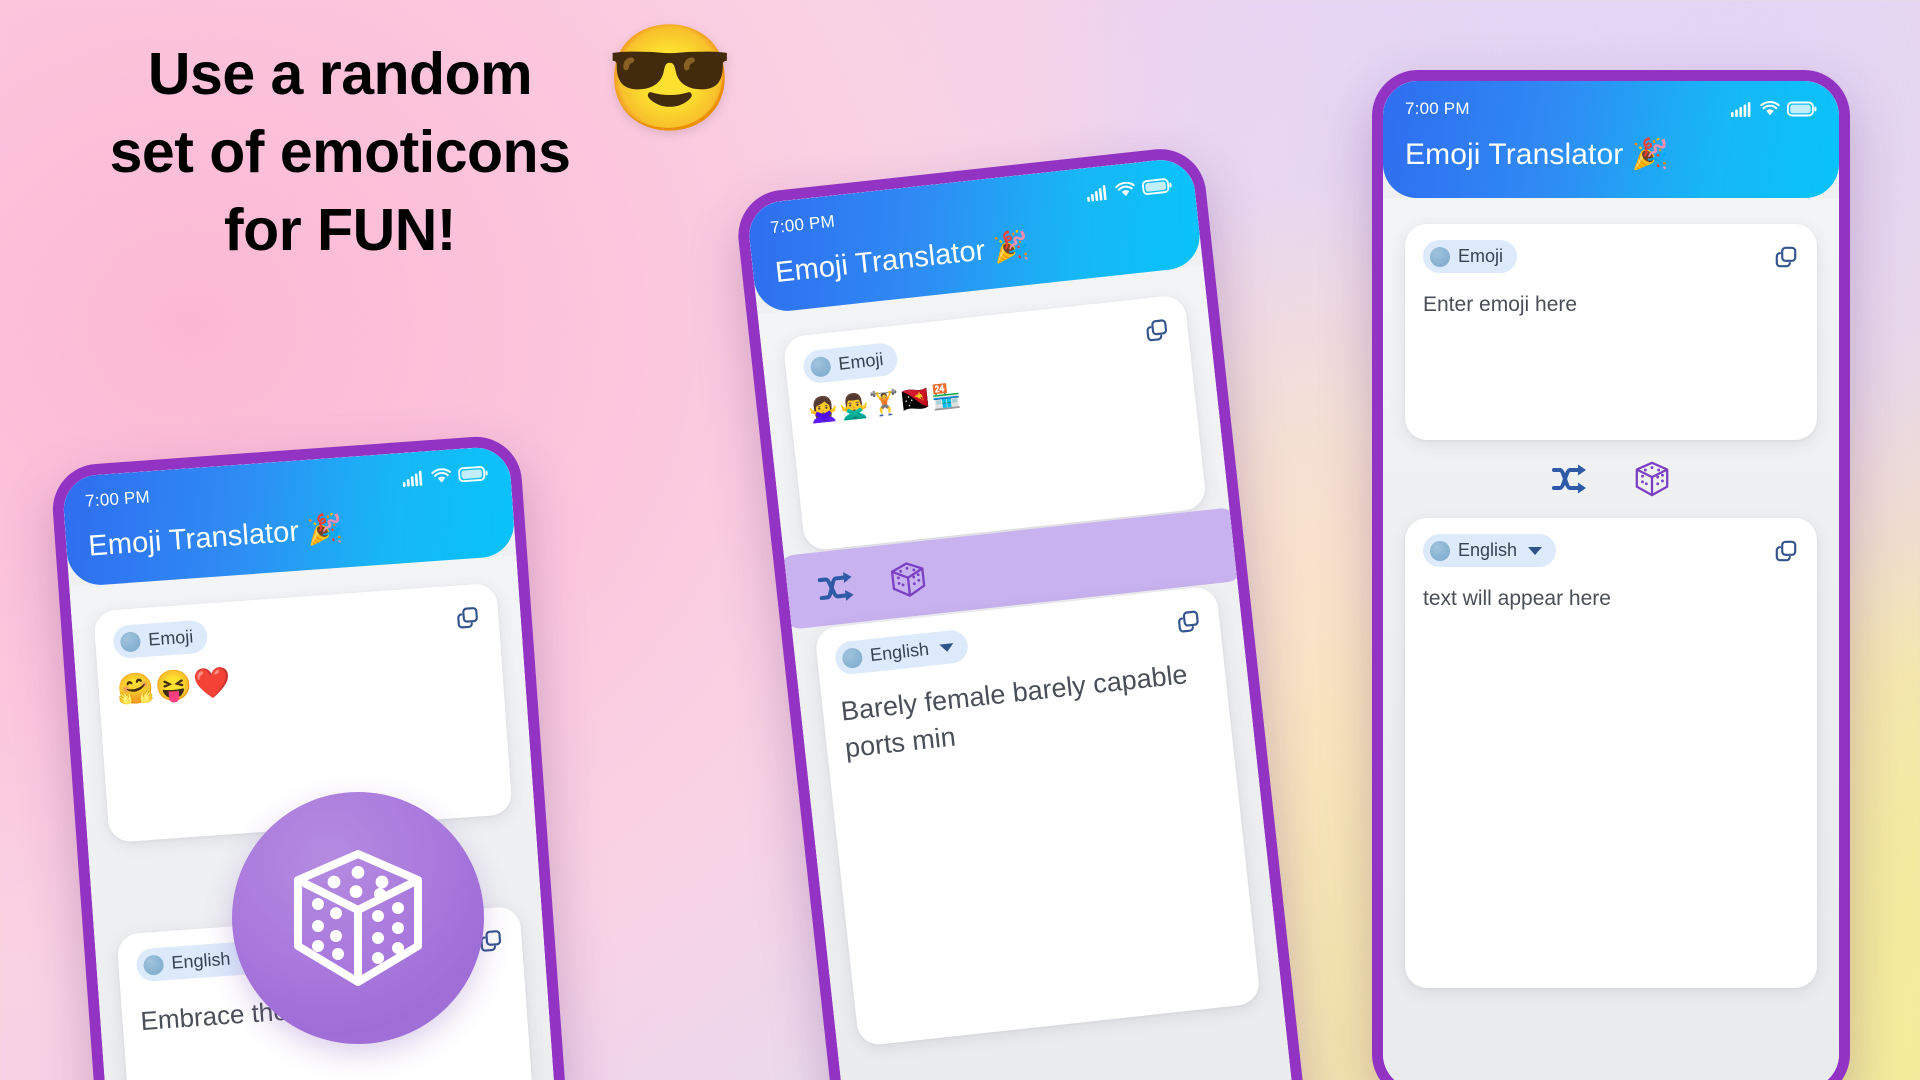  Describe the element at coordinates (1611, 332) in the screenshot. I see `emoji-input-card: Emoji Enter emoji here` at that location.